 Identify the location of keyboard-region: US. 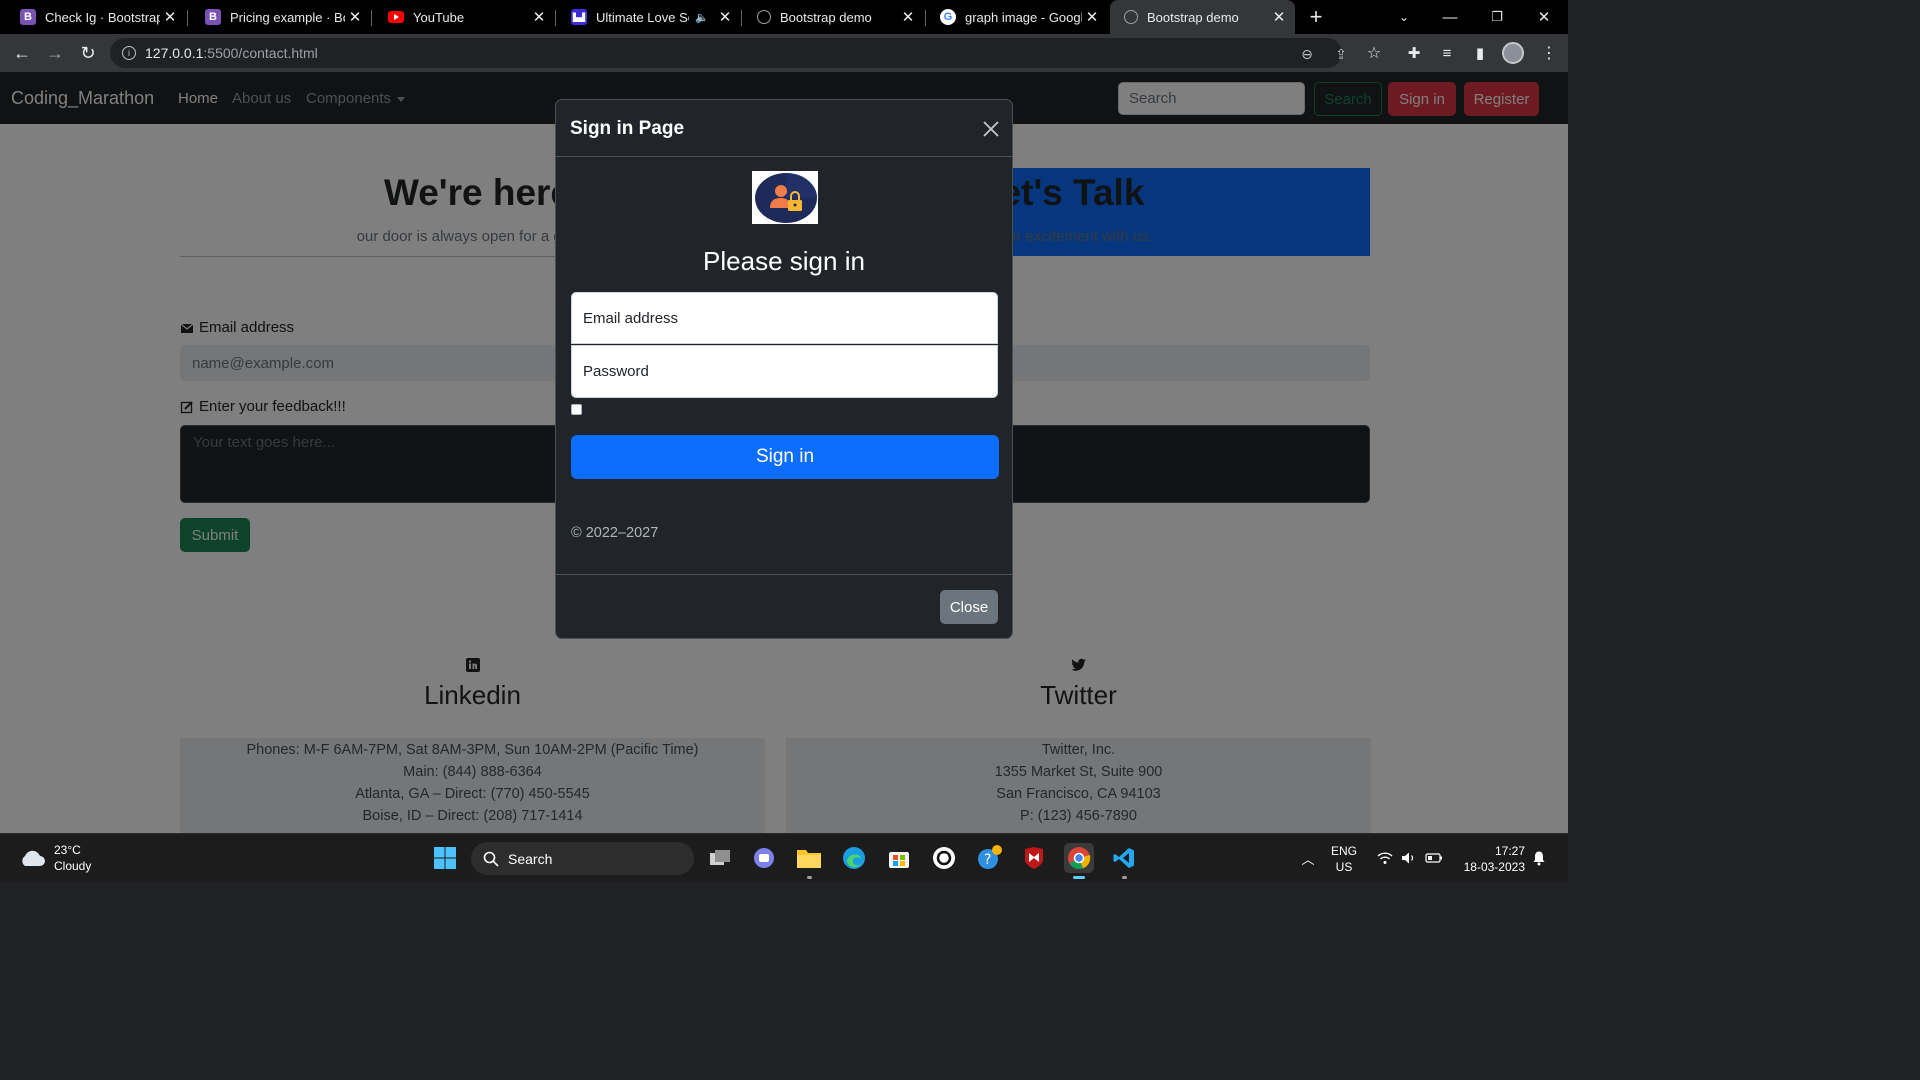
(1344, 867).